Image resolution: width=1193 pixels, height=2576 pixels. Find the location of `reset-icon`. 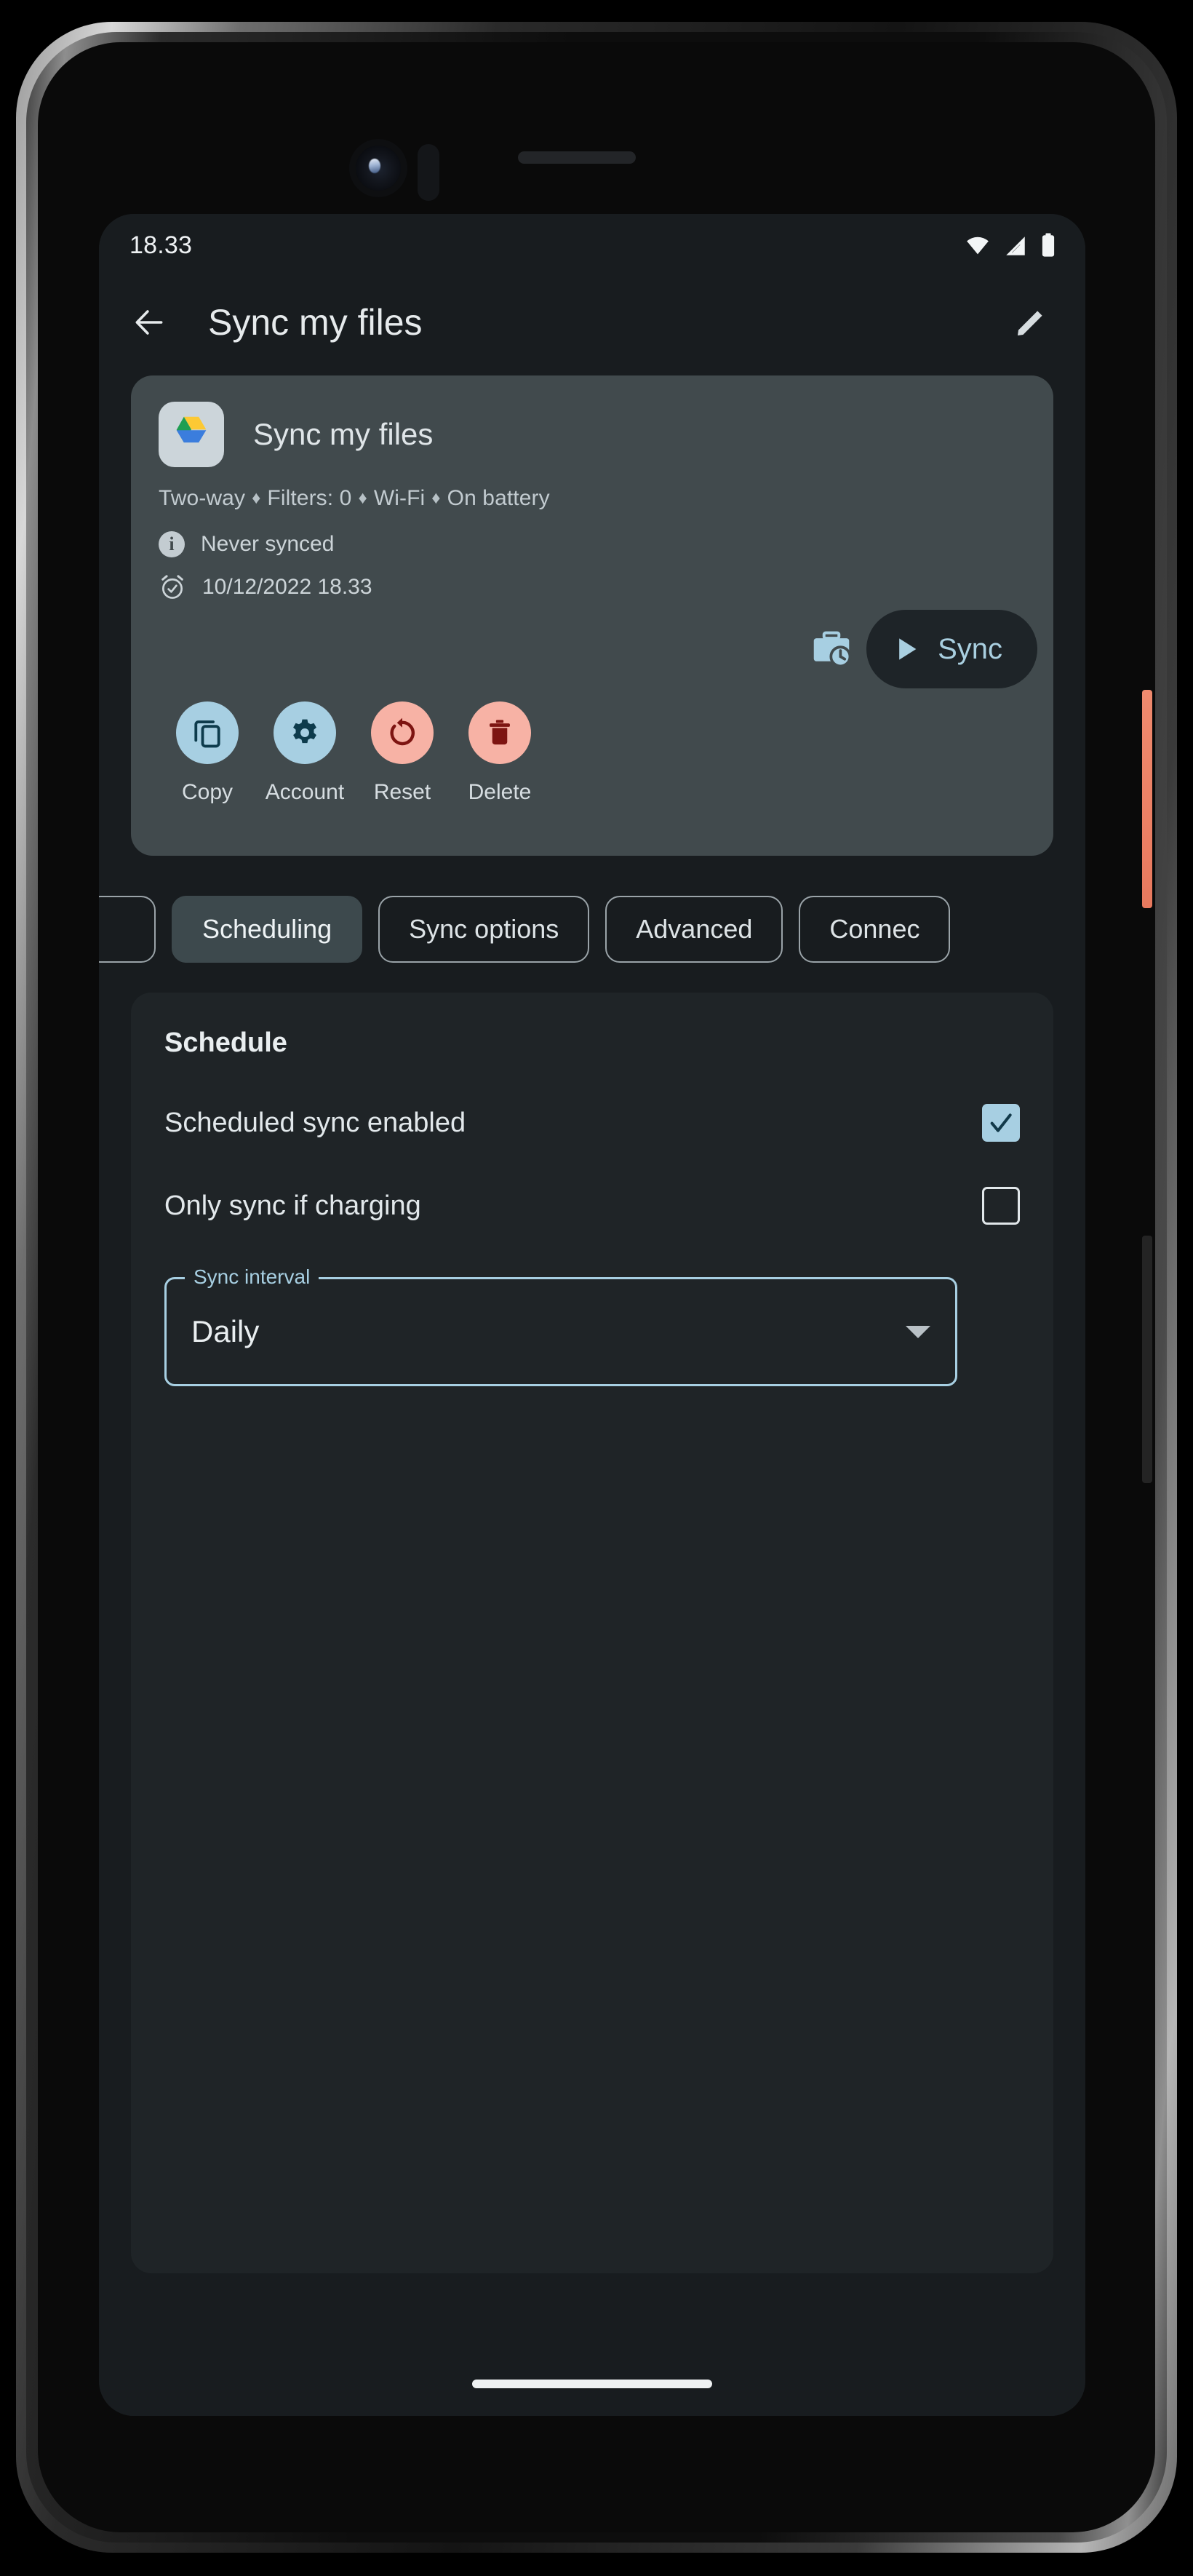

reset-icon is located at coordinates (402, 731).